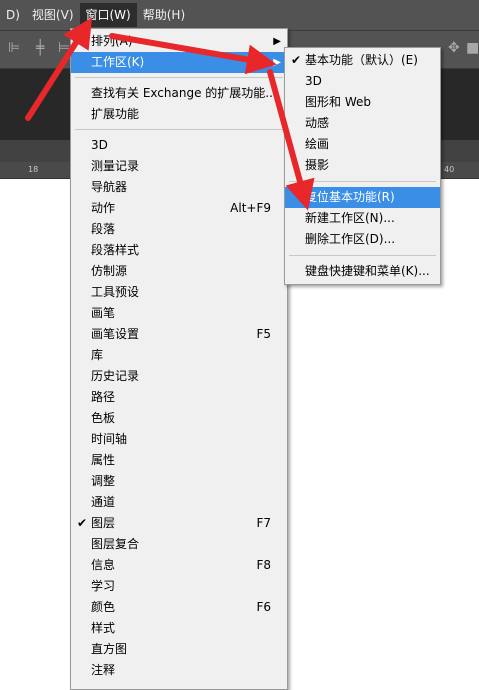  Describe the element at coordinates (179, 586) in the screenshot. I see `menu-item-learn: 学习` at that location.